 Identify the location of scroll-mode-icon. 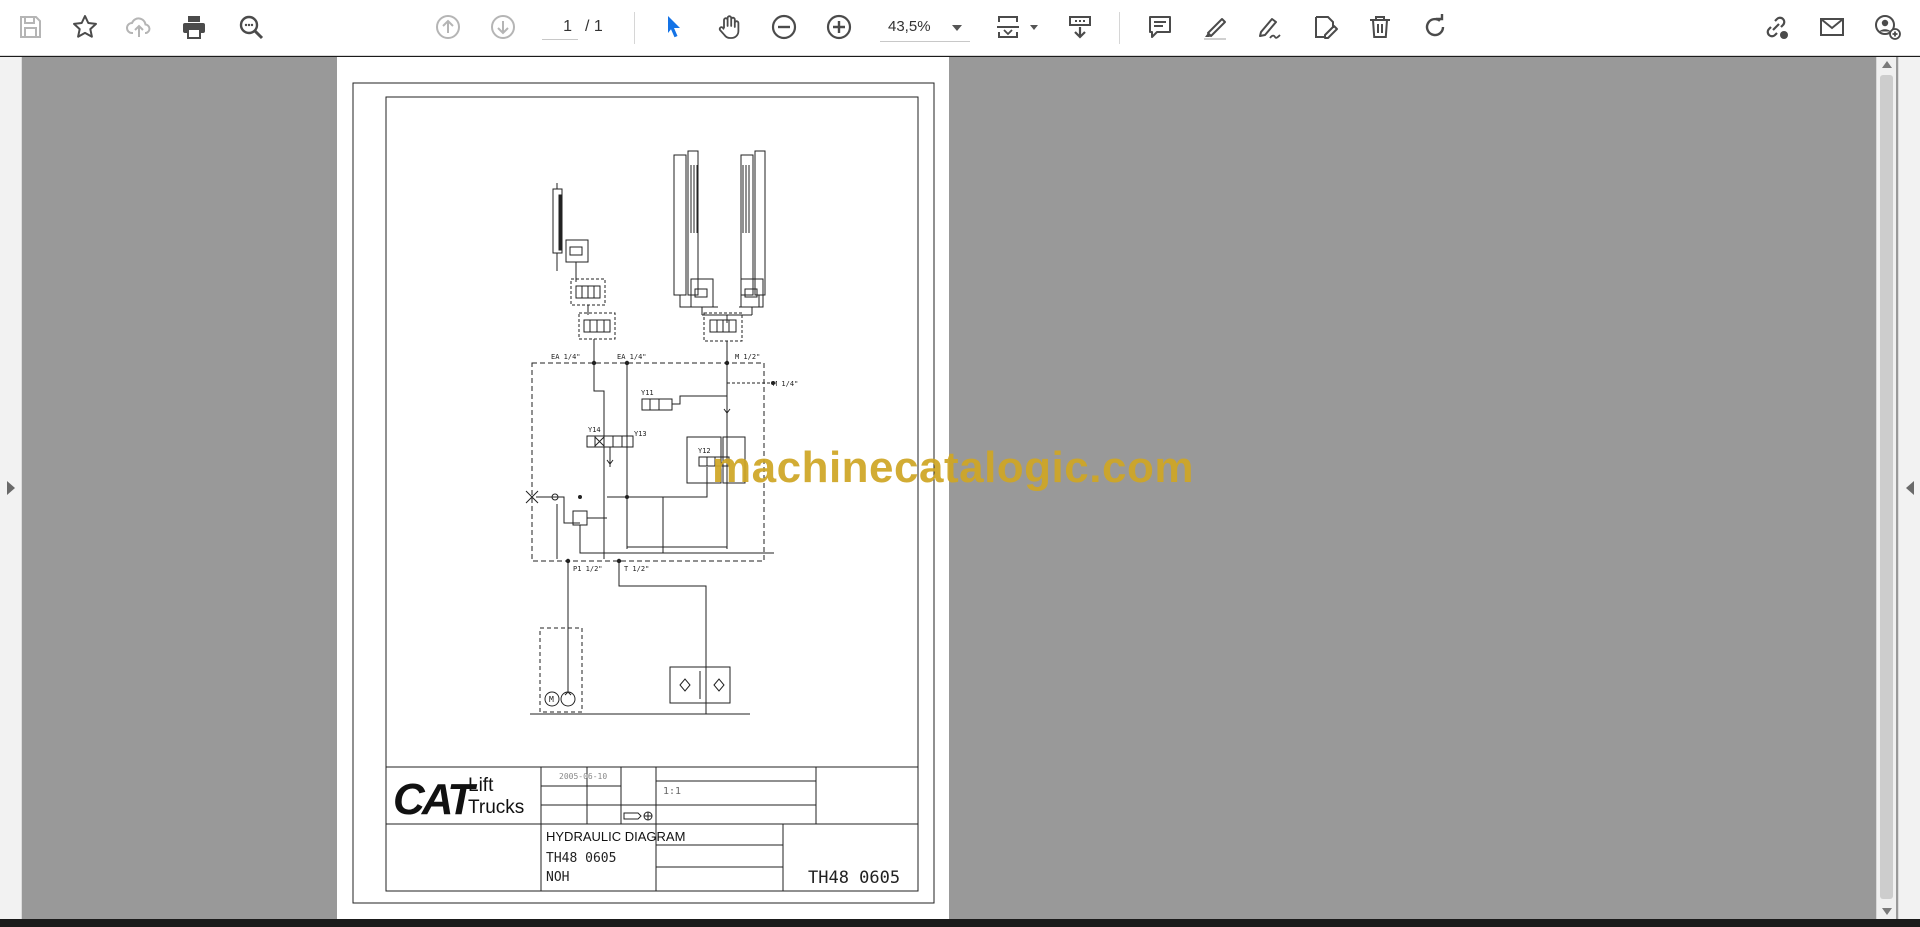
(1080, 27).